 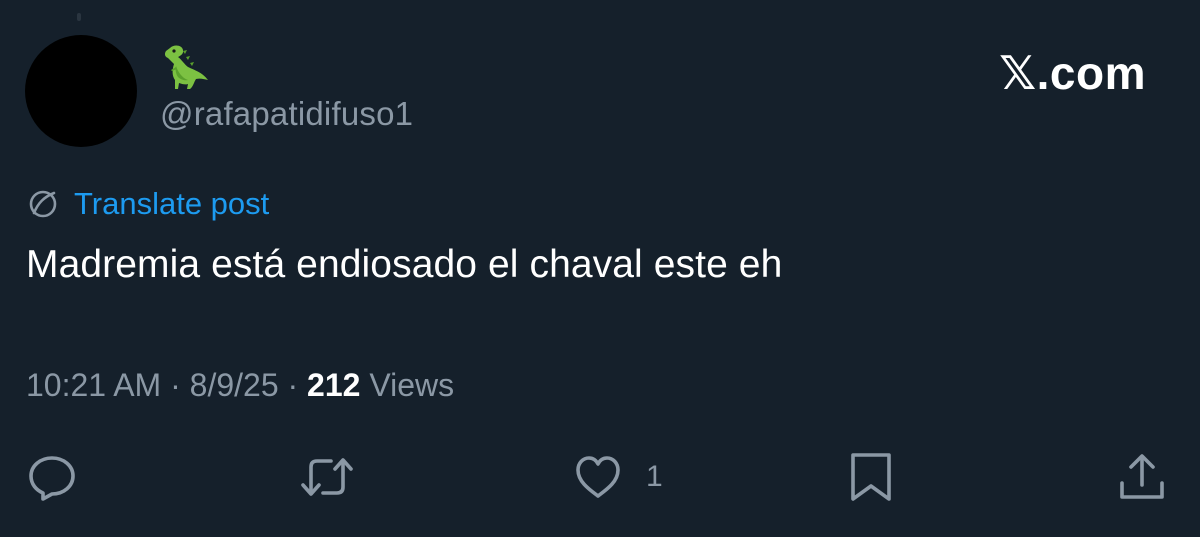 I want to click on post-meta: 10:21 AM · 8/9/25 · 212 Views, so click(x=240, y=385).